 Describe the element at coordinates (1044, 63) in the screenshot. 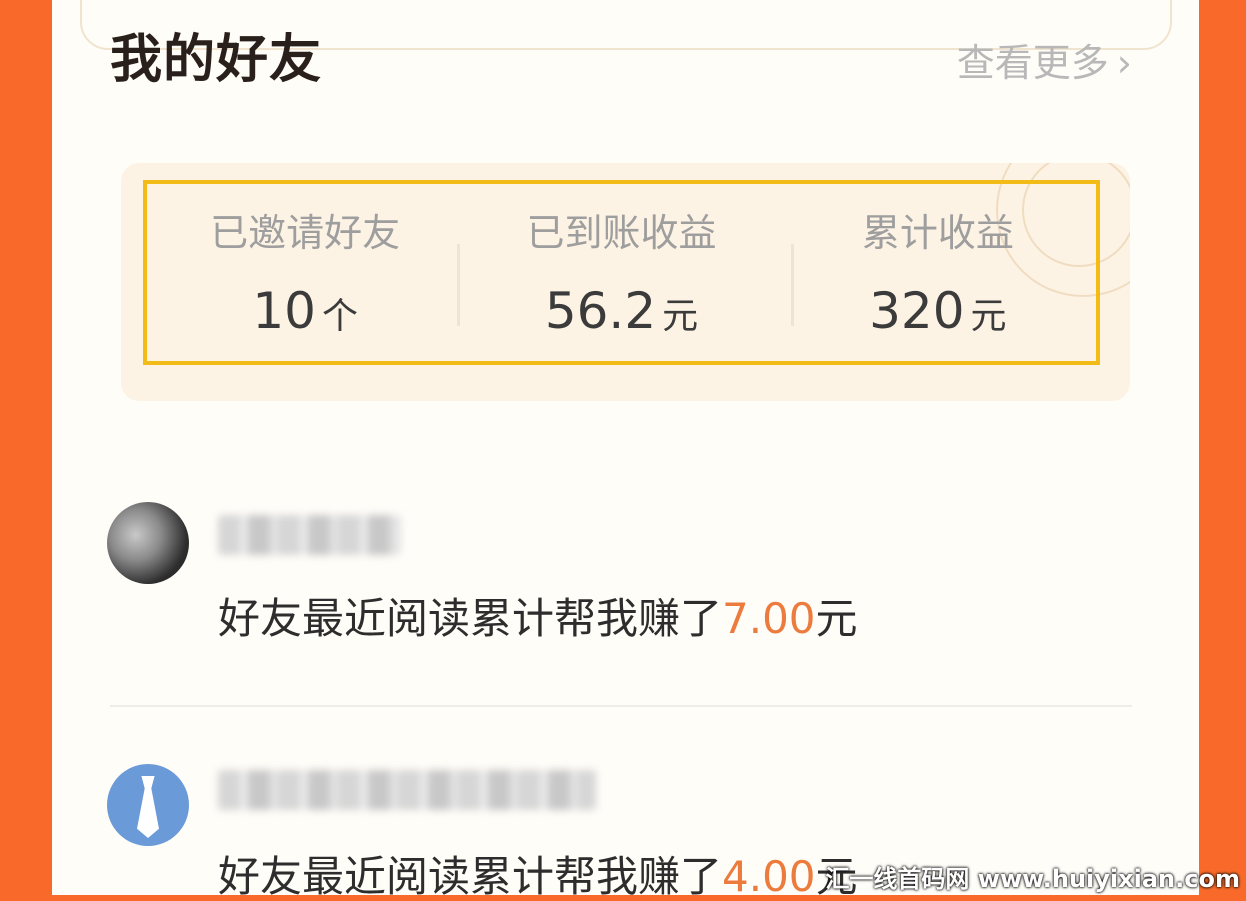

I see `view-more-link: 查看更多 ›` at that location.